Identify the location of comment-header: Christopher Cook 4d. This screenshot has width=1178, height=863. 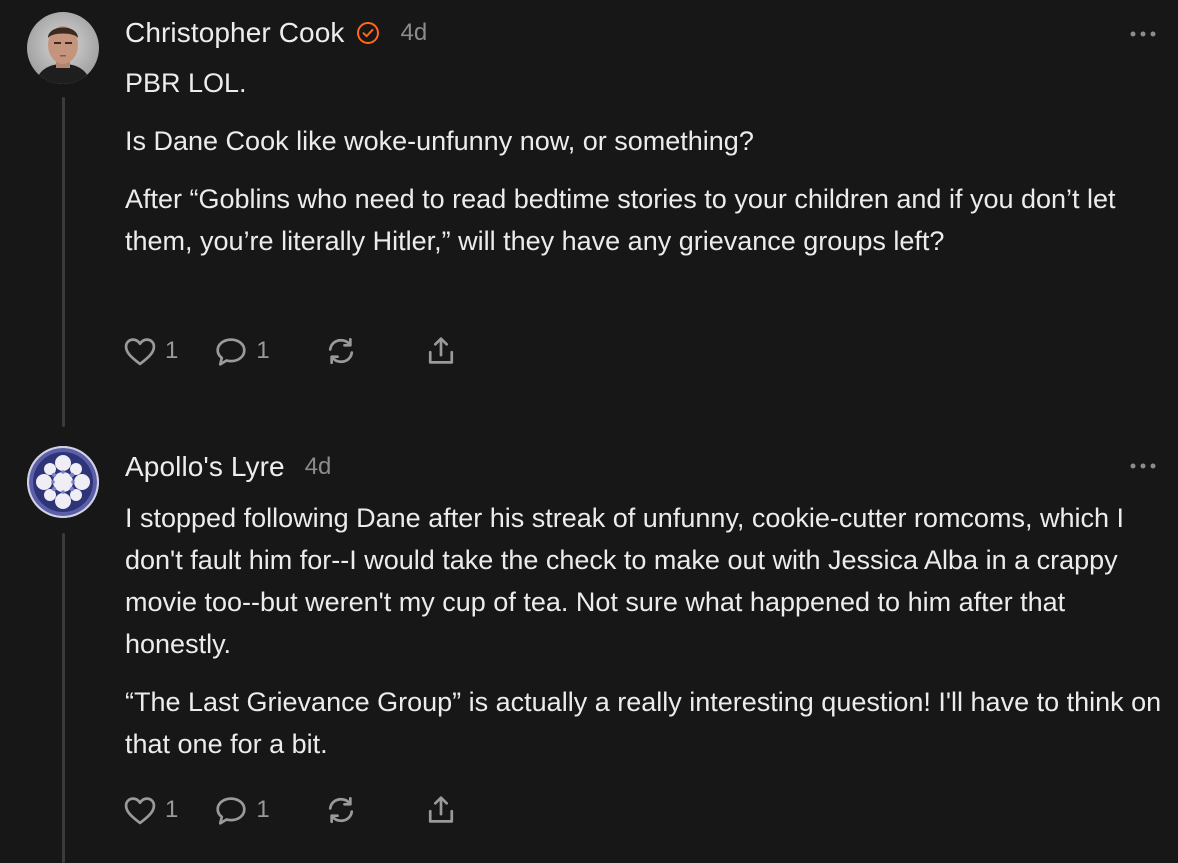
(276, 33).